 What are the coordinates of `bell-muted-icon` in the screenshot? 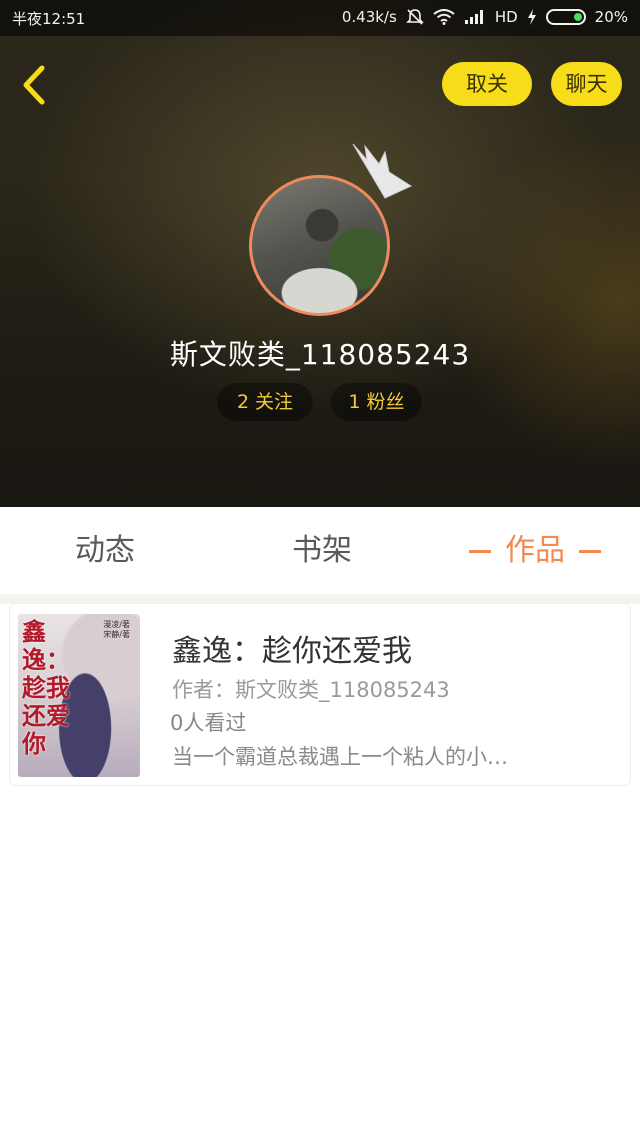 It's located at (414, 17).